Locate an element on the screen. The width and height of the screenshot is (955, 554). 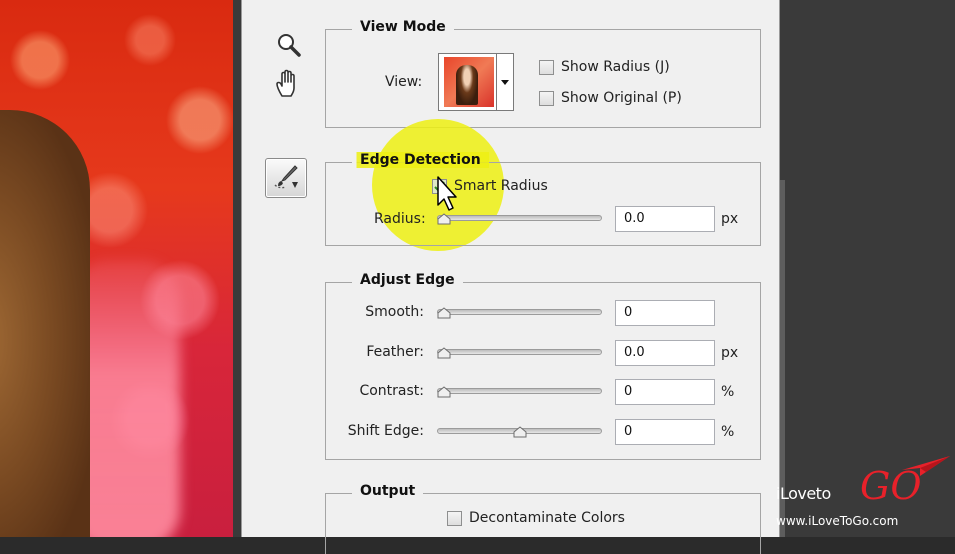
view-label: View: is located at coordinates (404, 82).